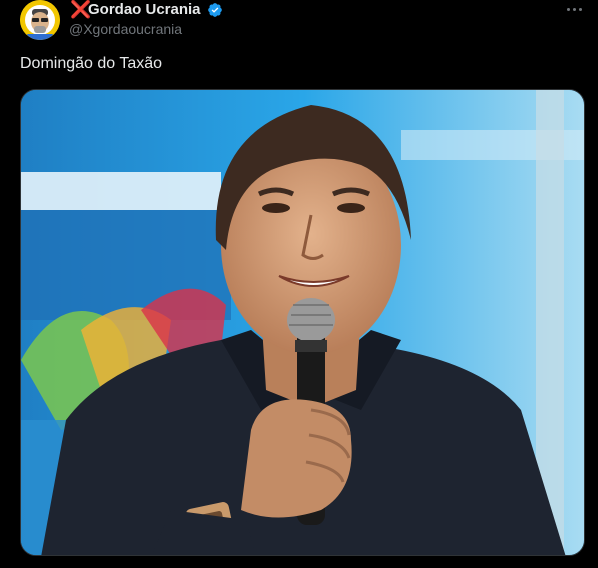 The image size is (598, 568). What do you see at coordinates (91, 63) in the screenshot?
I see `tweet-text: Domingão do Taxão` at bounding box center [91, 63].